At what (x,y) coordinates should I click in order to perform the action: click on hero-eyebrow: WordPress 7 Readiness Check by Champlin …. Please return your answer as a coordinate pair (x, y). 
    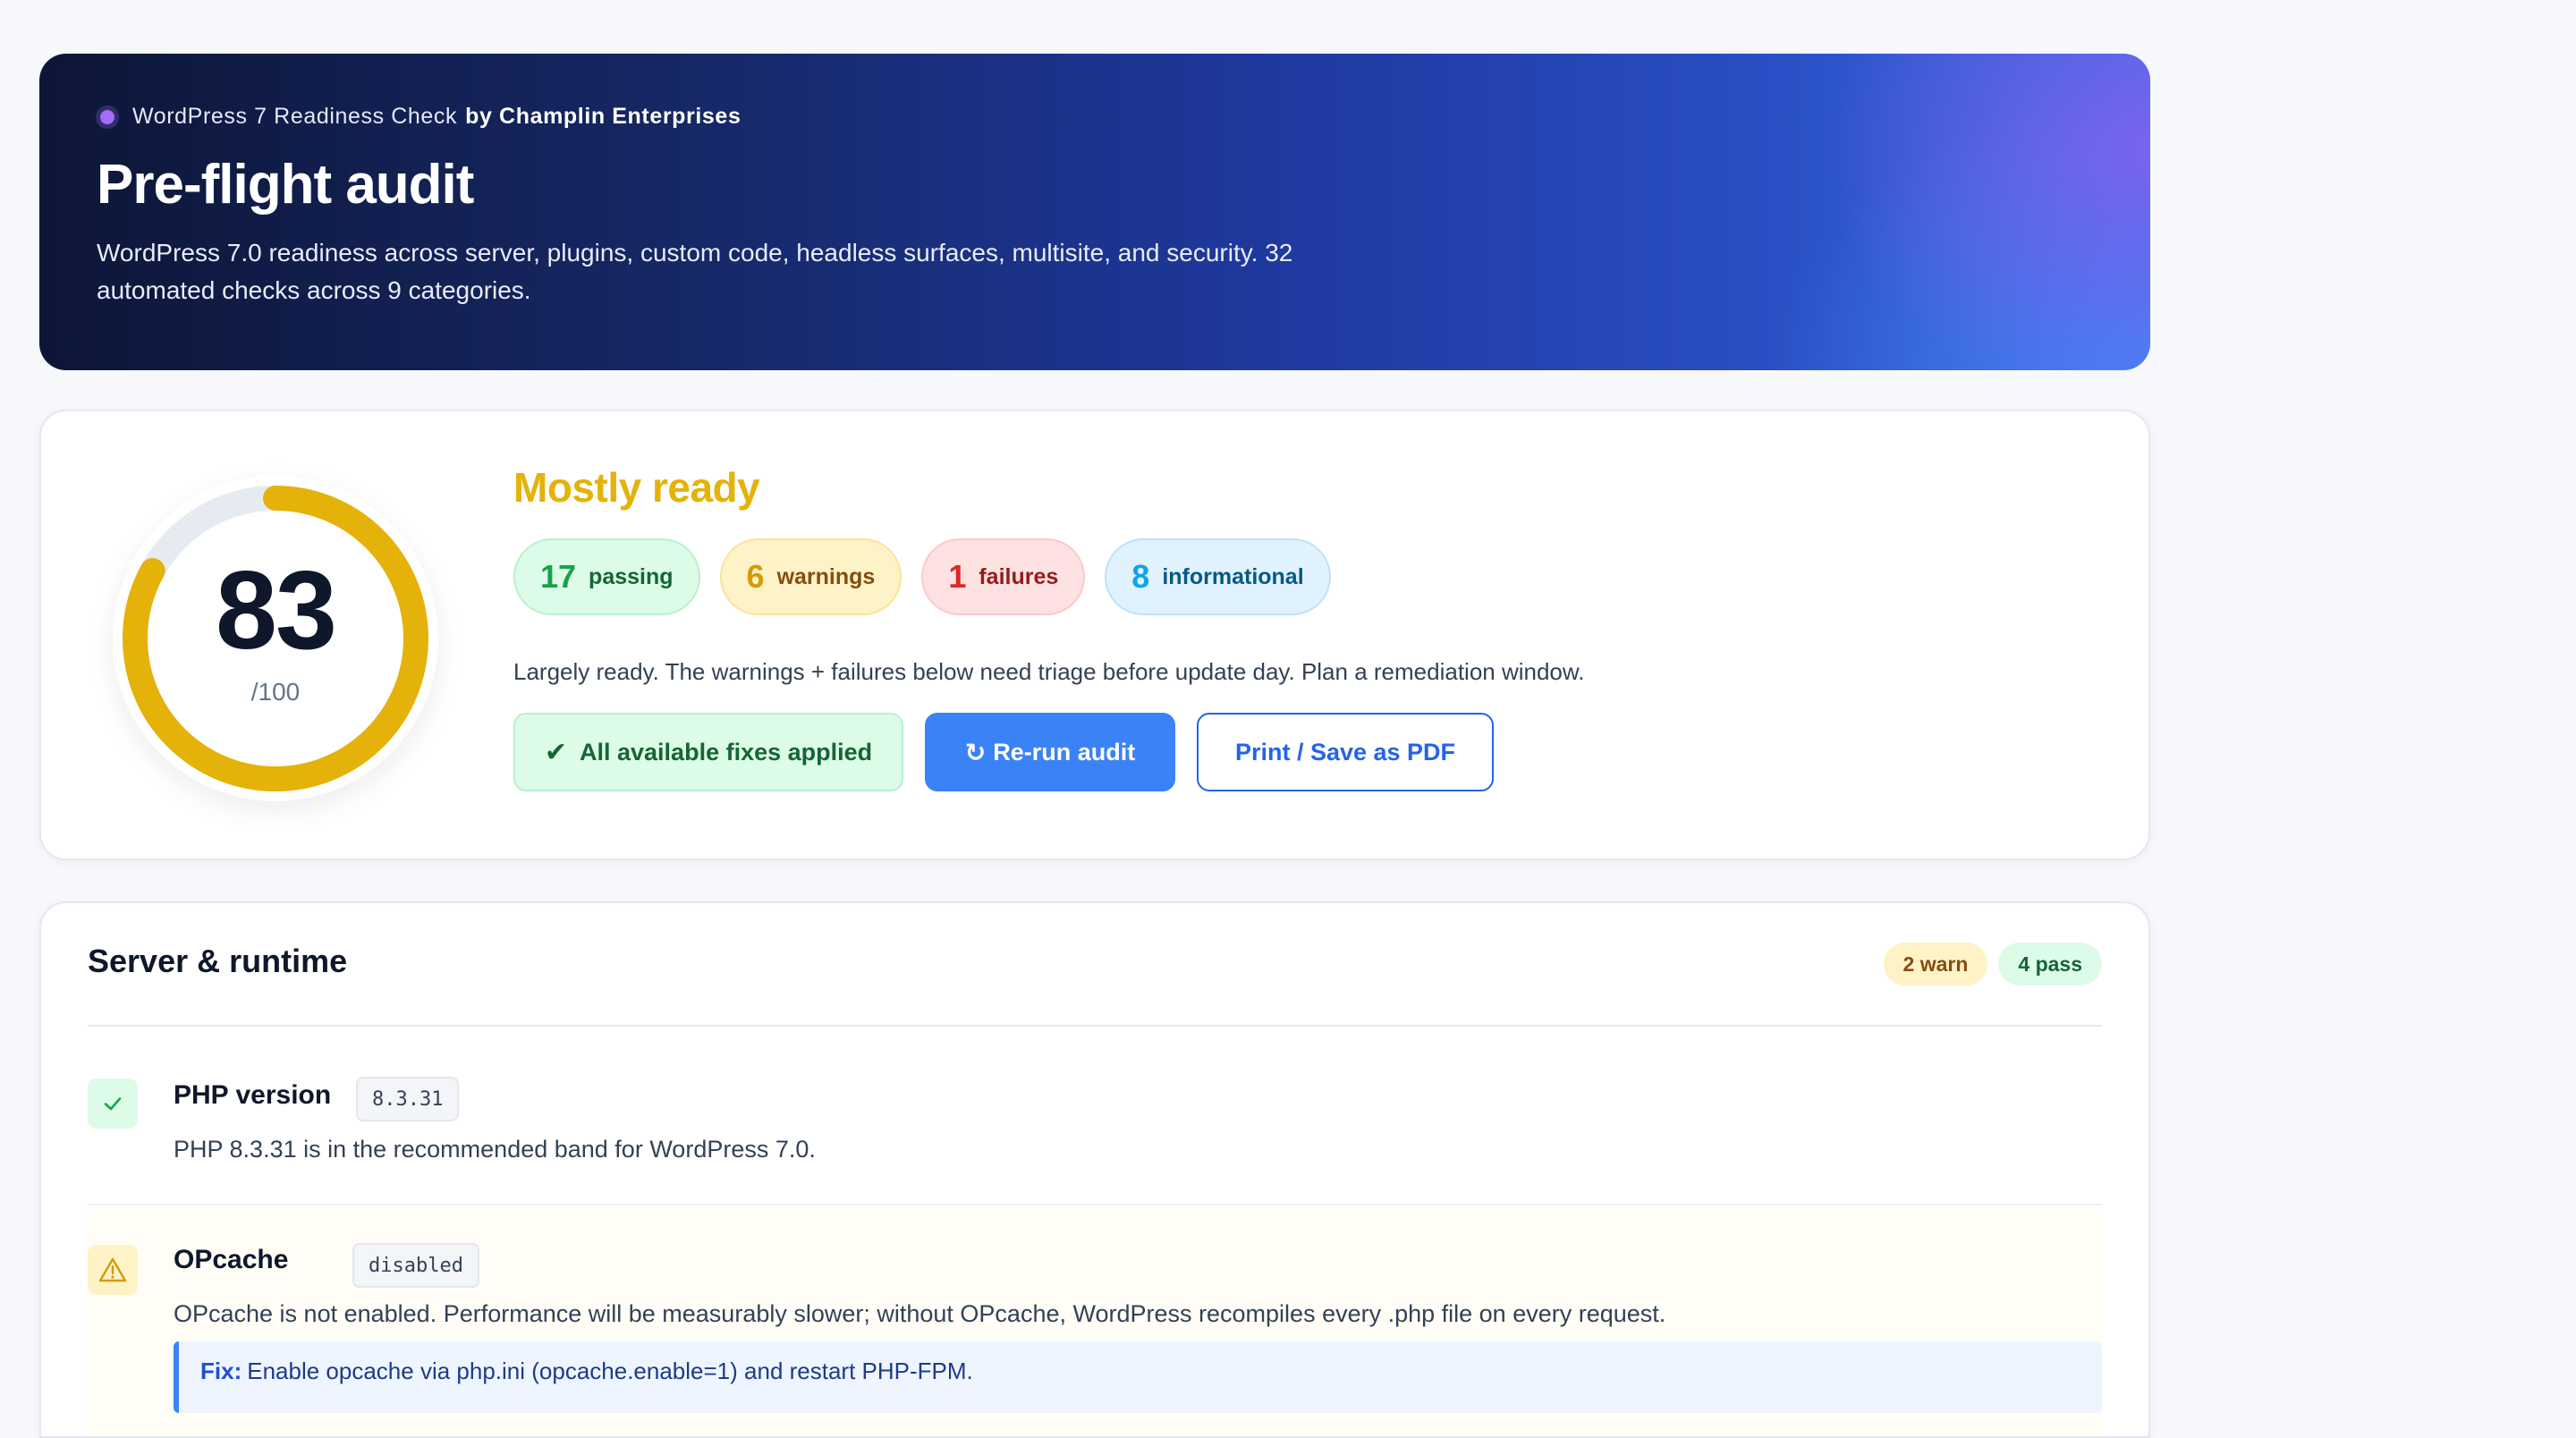
    Looking at the image, I should click on (1095, 117).